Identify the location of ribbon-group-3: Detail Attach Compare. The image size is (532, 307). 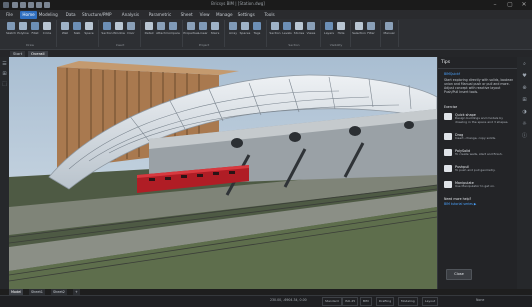
(162, 33).